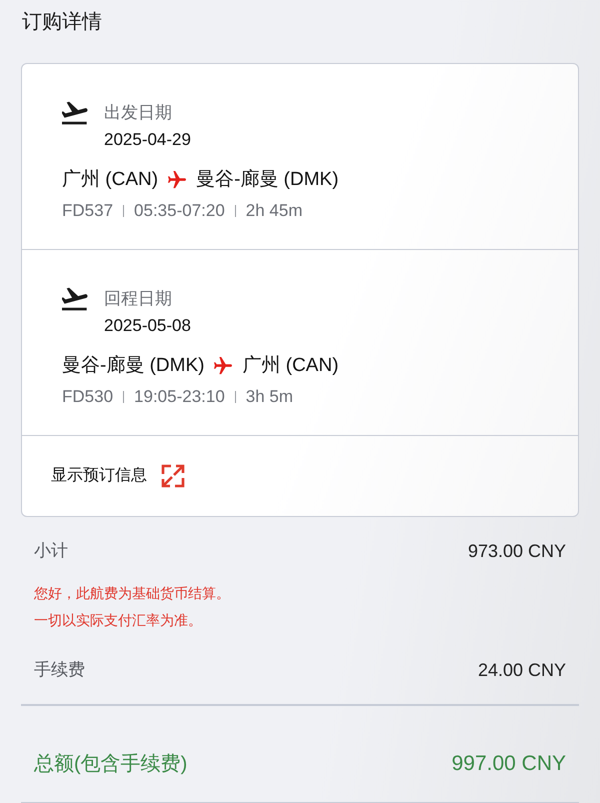 This screenshot has width=600, height=803. I want to click on flight-number: FD530, so click(88, 397).